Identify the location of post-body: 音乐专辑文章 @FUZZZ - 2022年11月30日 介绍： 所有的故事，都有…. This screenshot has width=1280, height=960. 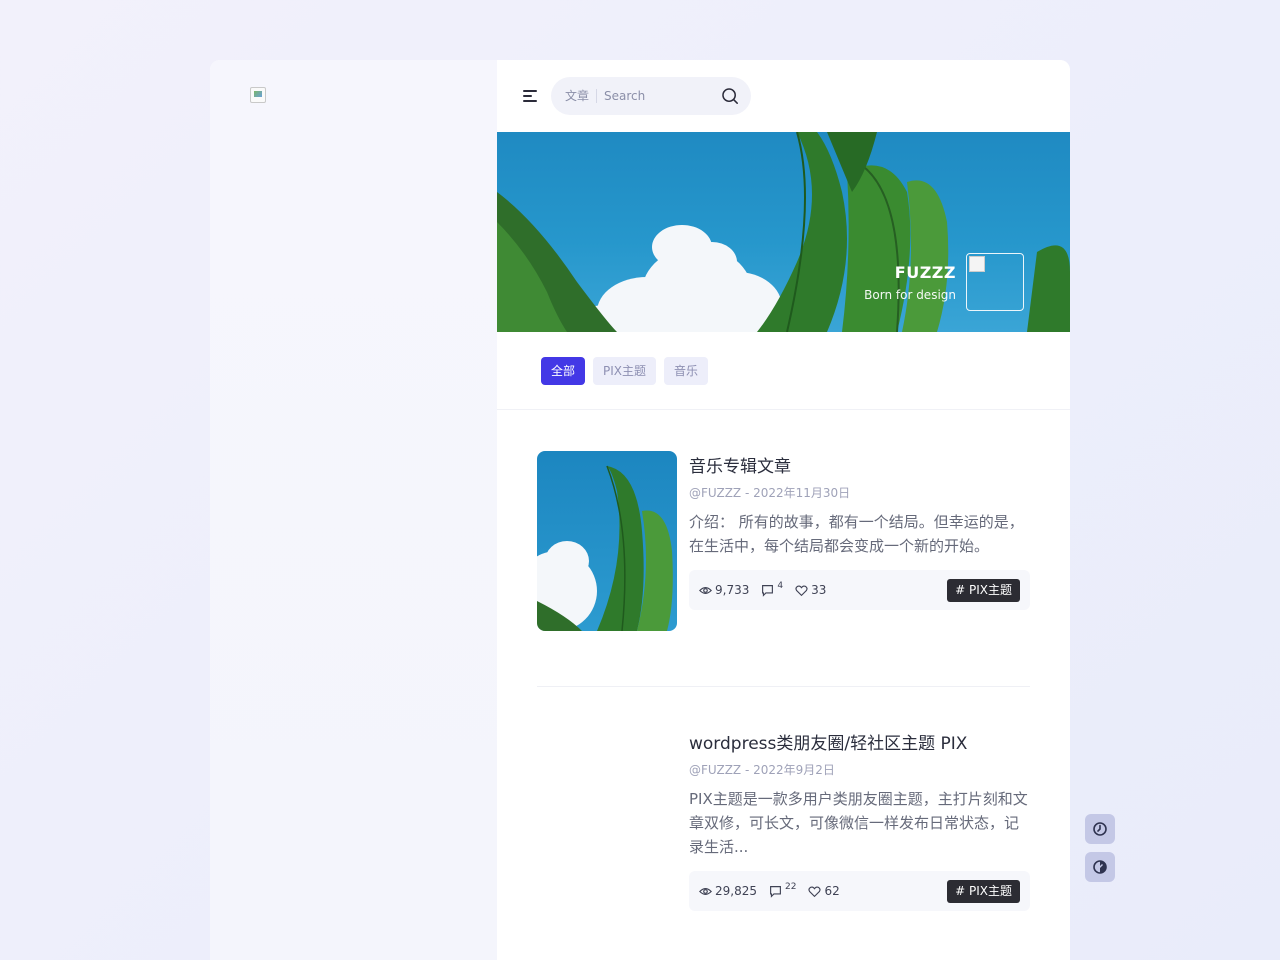
(859, 530).